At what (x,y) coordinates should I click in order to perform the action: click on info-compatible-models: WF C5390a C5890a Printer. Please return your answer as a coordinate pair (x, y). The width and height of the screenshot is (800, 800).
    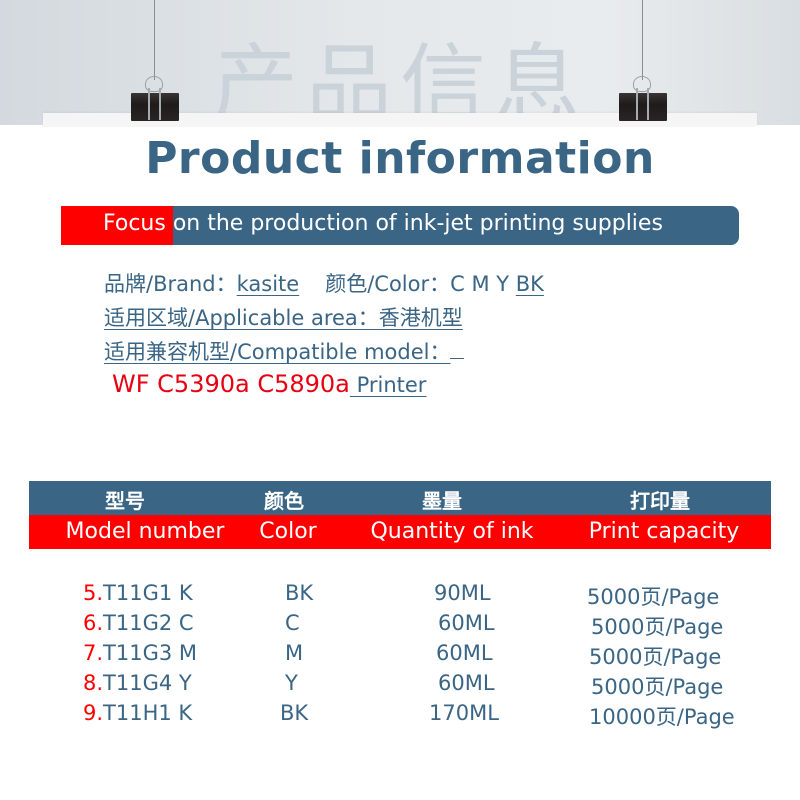
    Looking at the image, I should click on (269, 384).